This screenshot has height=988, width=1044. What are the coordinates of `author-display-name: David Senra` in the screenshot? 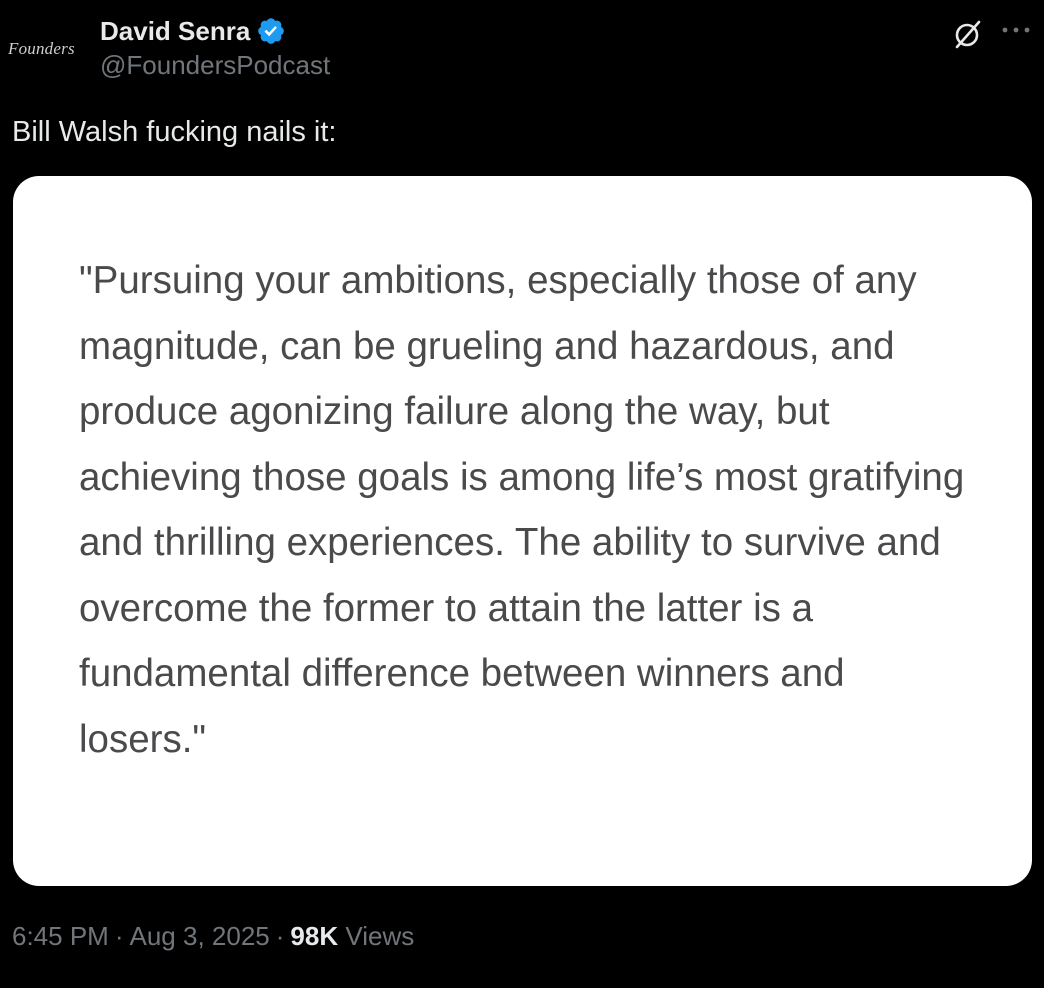 It's located at (175, 31).